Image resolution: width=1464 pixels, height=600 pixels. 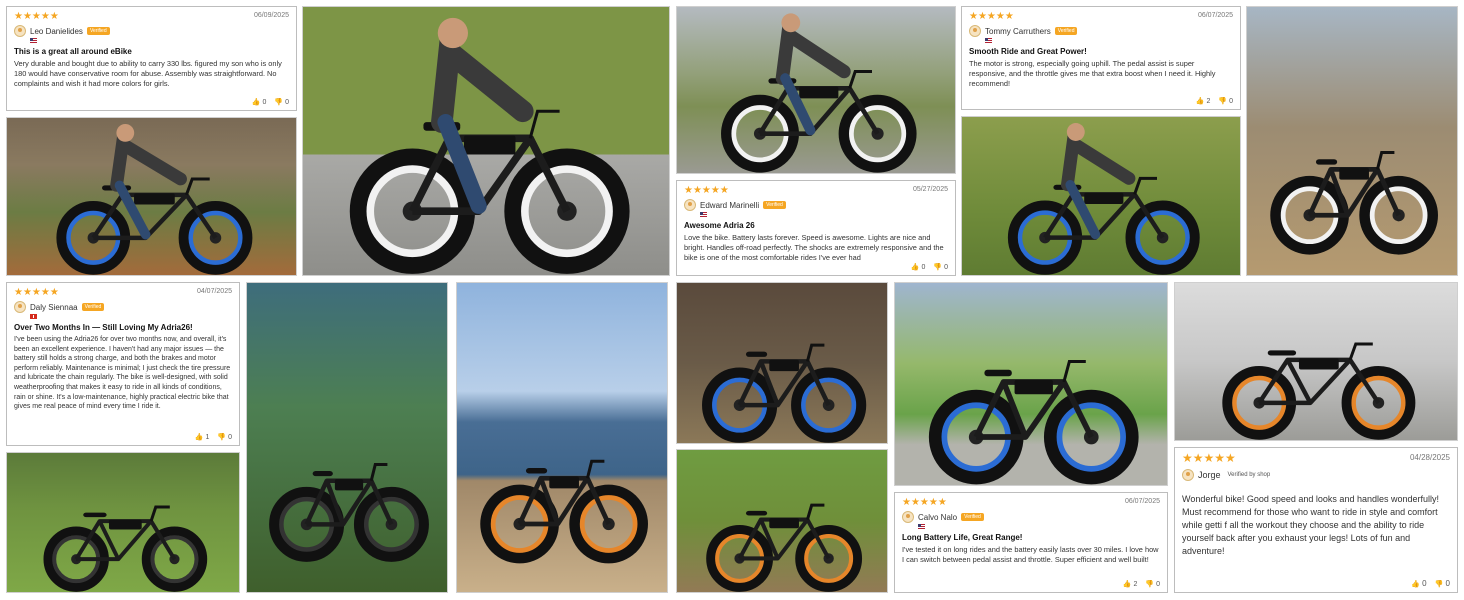 What do you see at coordinates (33, 316) in the screenshot?
I see `swiss-flag-icon` at bounding box center [33, 316].